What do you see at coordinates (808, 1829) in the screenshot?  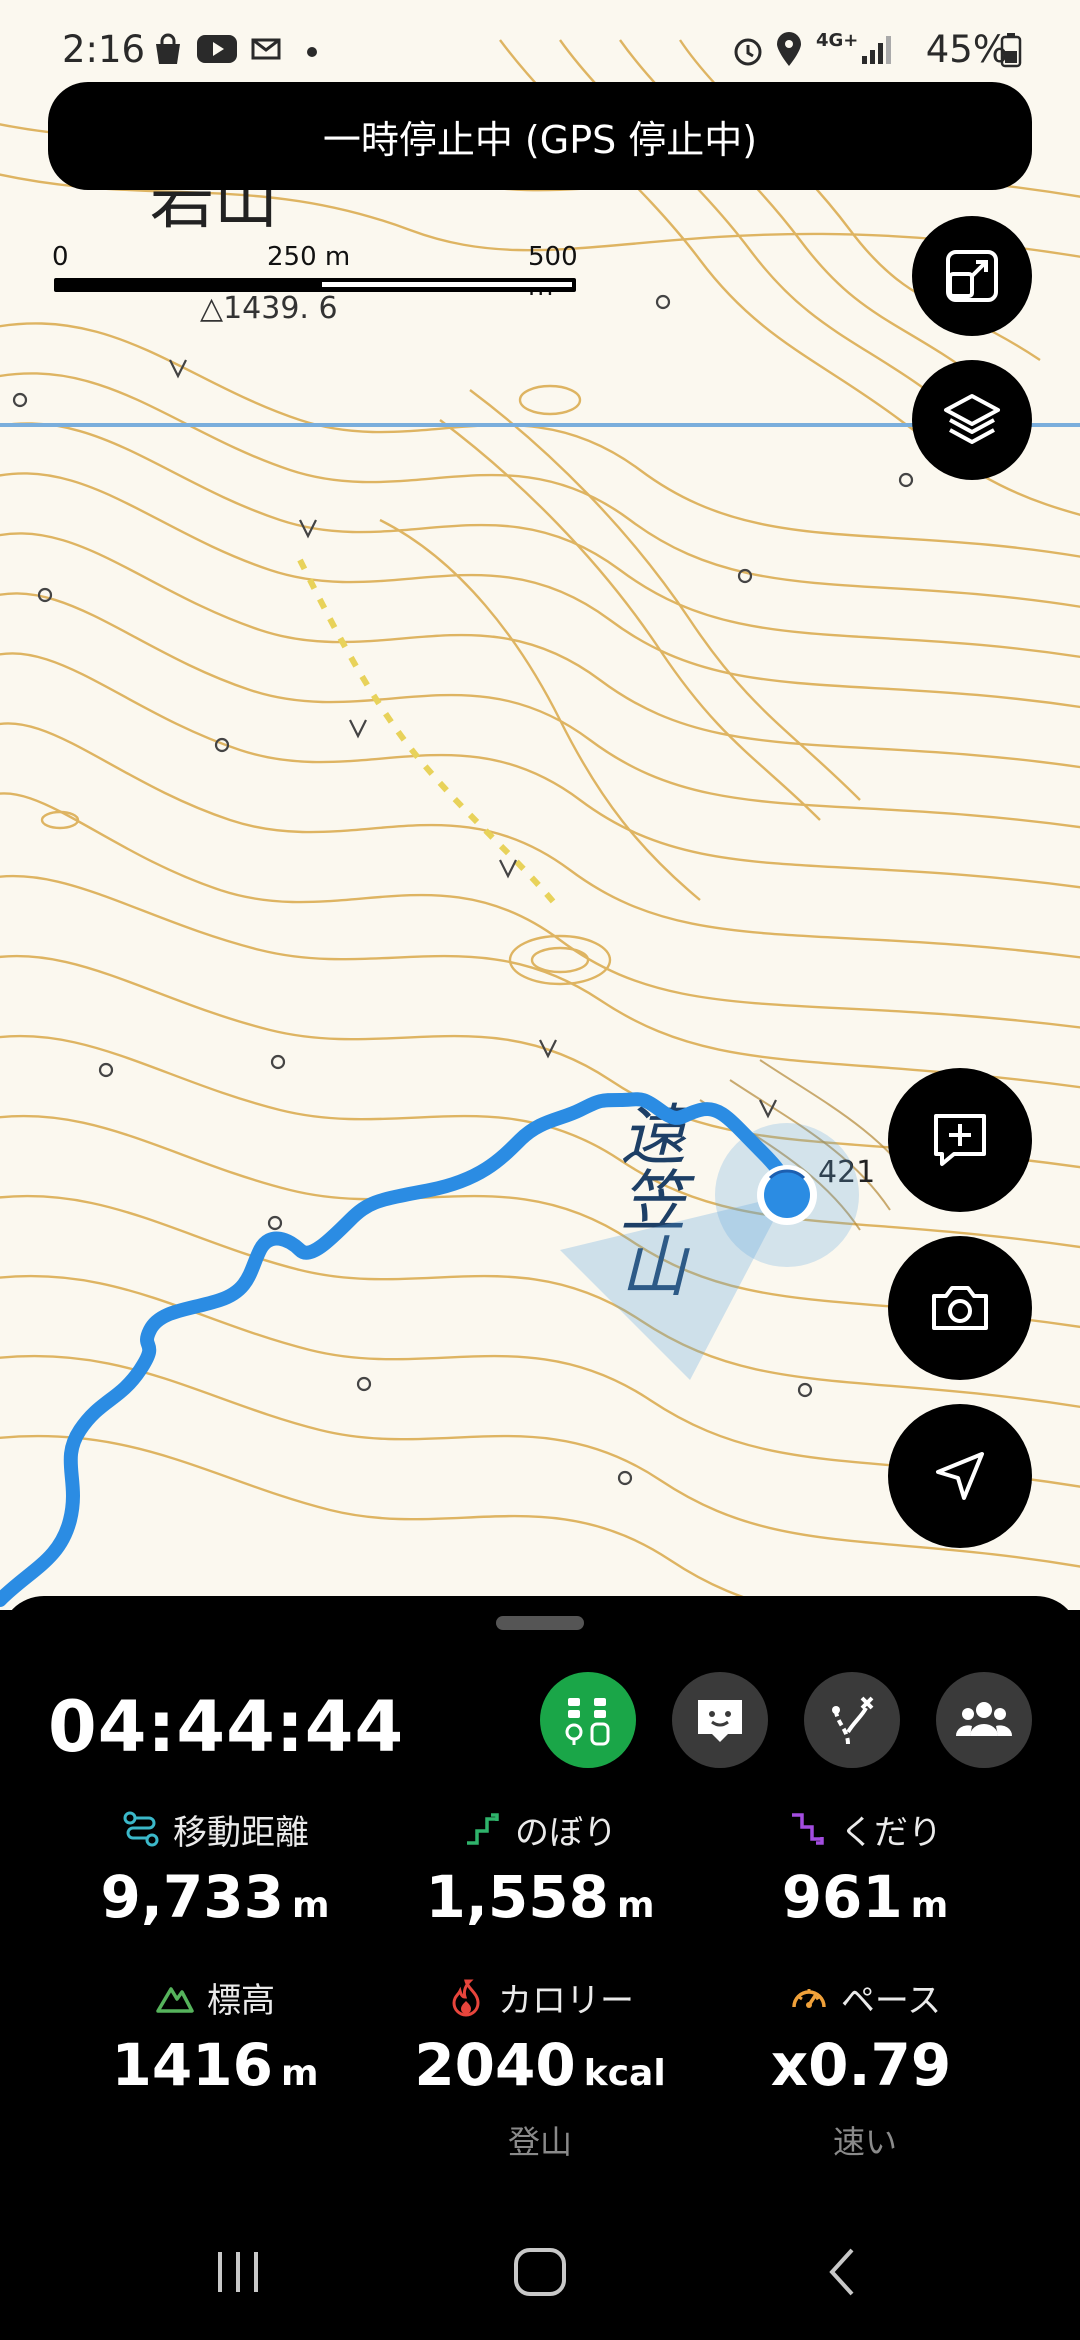 I see `descent-icon` at bounding box center [808, 1829].